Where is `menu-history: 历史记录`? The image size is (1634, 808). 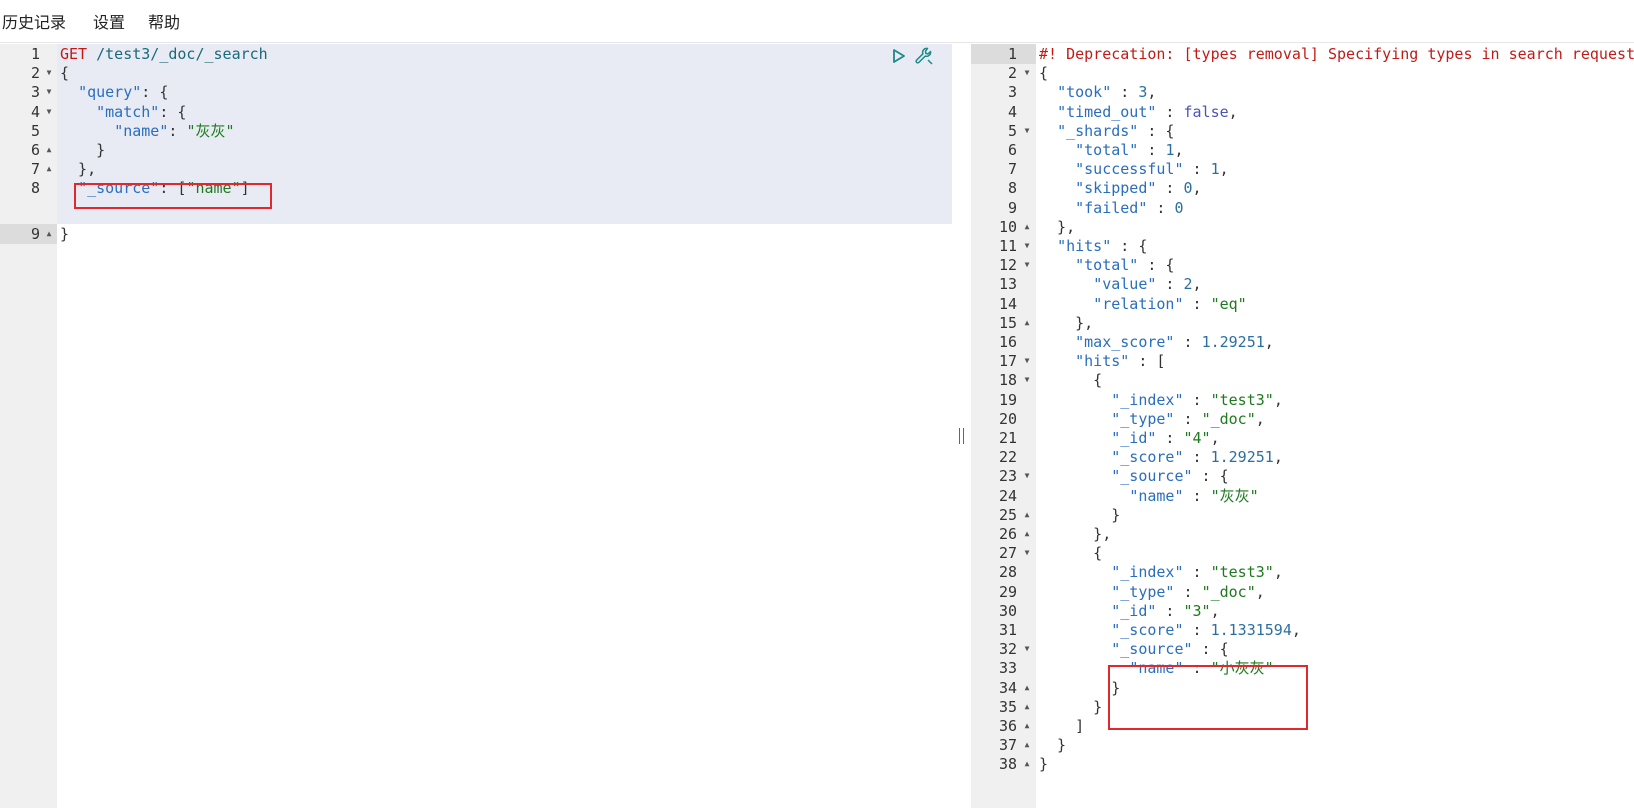 menu-history: 历史记录 is located at coordinates (34, 21).